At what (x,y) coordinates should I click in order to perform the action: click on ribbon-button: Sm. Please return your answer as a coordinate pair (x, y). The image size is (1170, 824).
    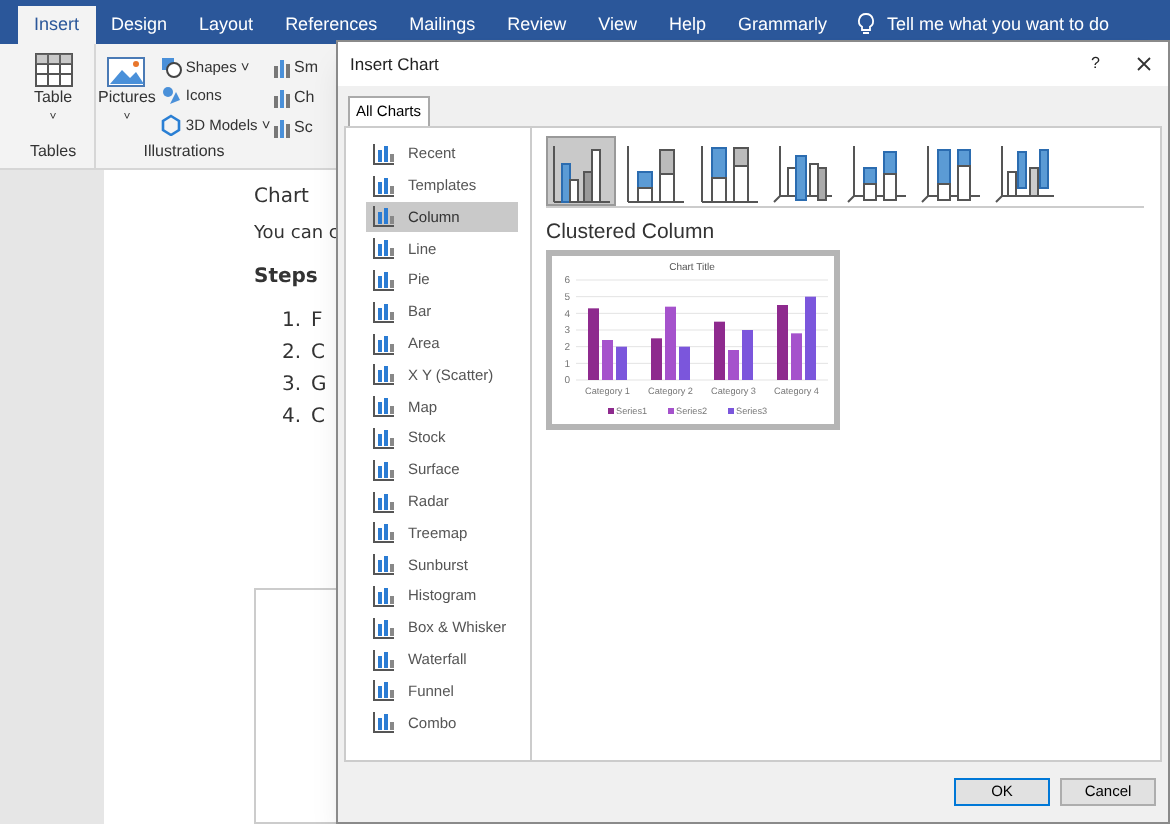
    Looking at the image, I should click on (295, 68).